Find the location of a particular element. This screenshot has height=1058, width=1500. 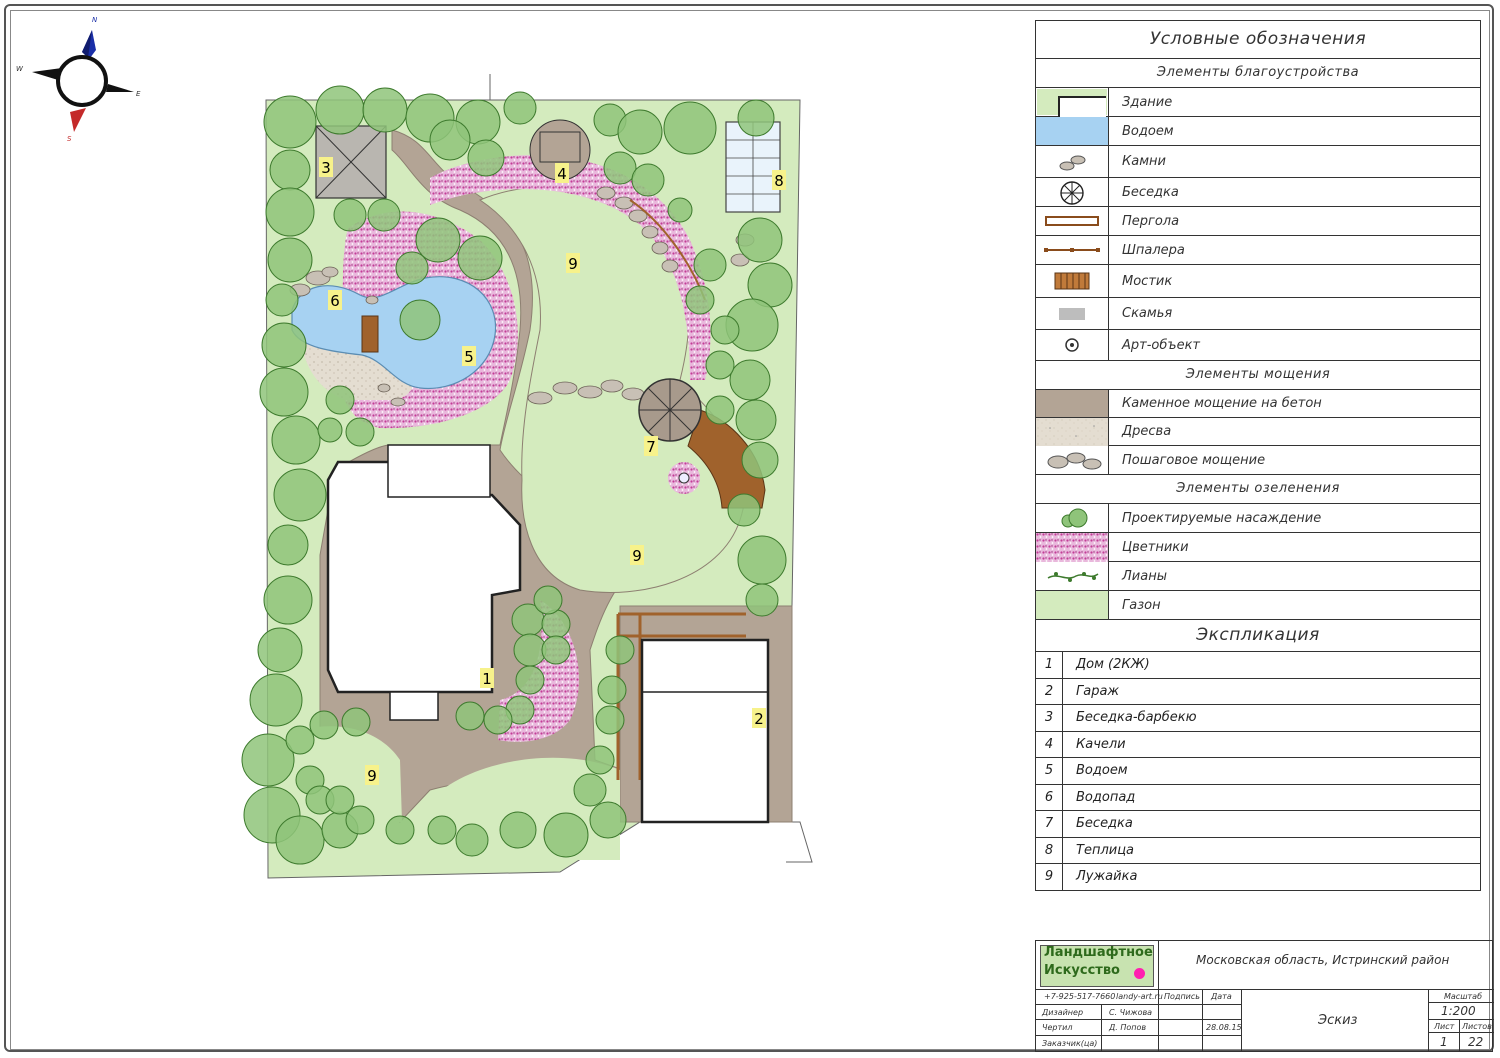

col-date: Дата is located at coordinates (1221, 996).